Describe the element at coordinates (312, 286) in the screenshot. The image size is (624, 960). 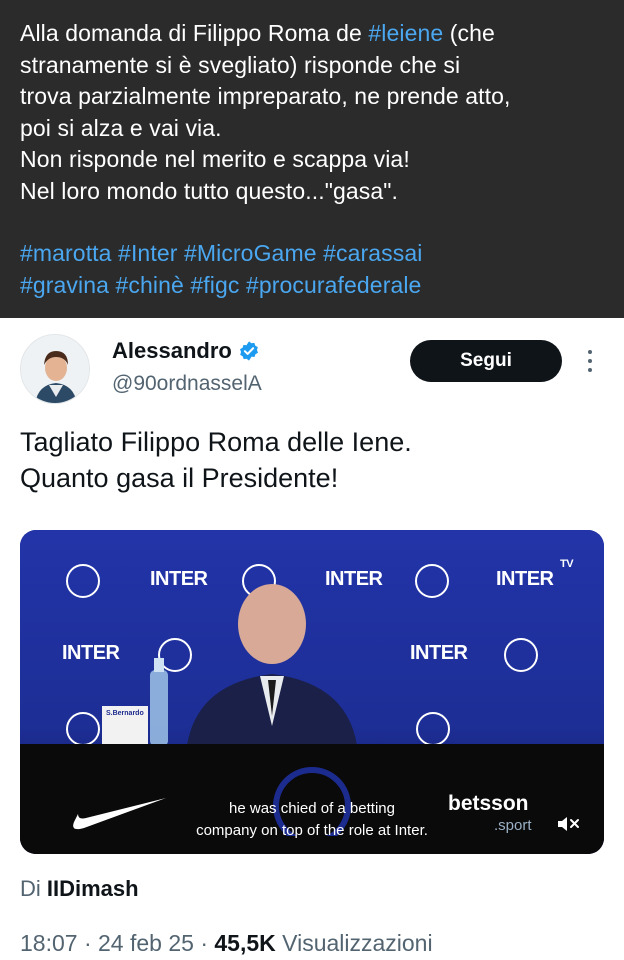
I see `hashtag-line-2: #gravina #chinè #figc #procurafederale` at that location.